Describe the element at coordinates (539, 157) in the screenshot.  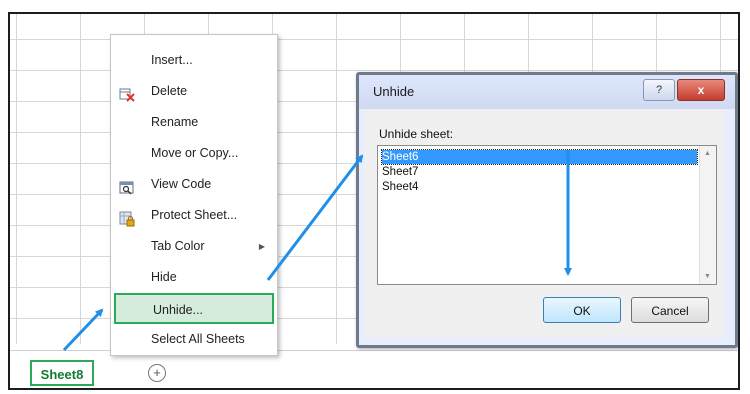
I see `list-item-selected: Sheet6` at that location.